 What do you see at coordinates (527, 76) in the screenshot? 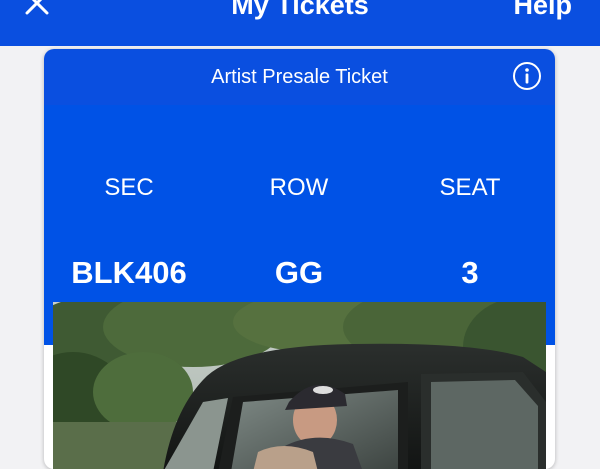
I see `info-icon` at bounding box center [527, 76].